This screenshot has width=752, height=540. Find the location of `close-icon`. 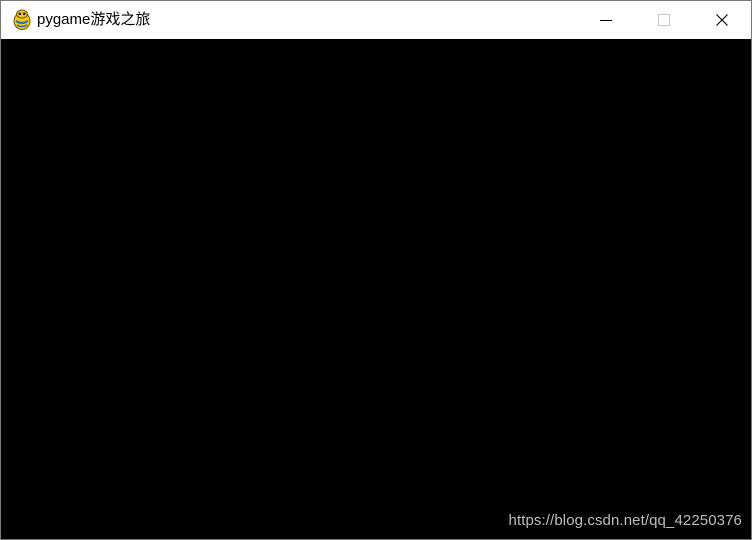

close-icon is located at coordinates (722, 20).